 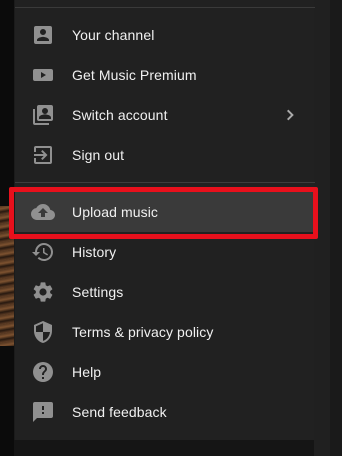 I want to click on help-icon, so click(x=43, y=372).